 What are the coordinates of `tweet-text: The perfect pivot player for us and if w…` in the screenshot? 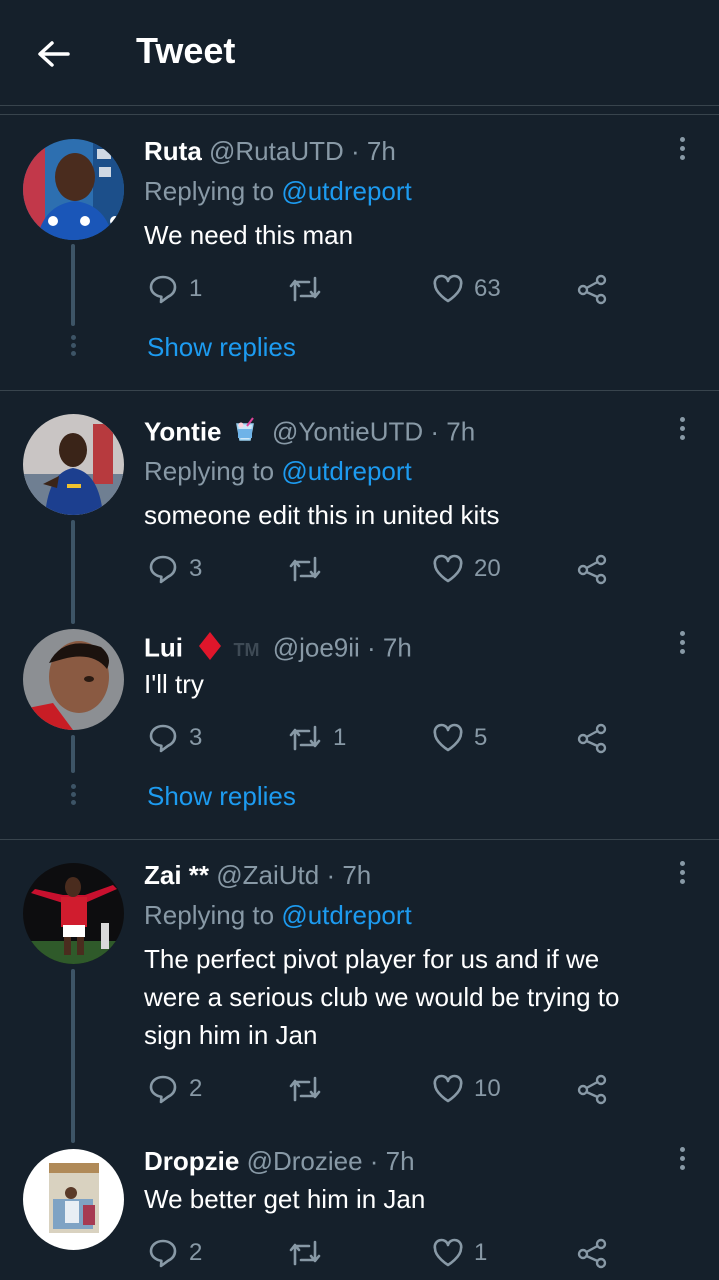 It's located at (414, 997).